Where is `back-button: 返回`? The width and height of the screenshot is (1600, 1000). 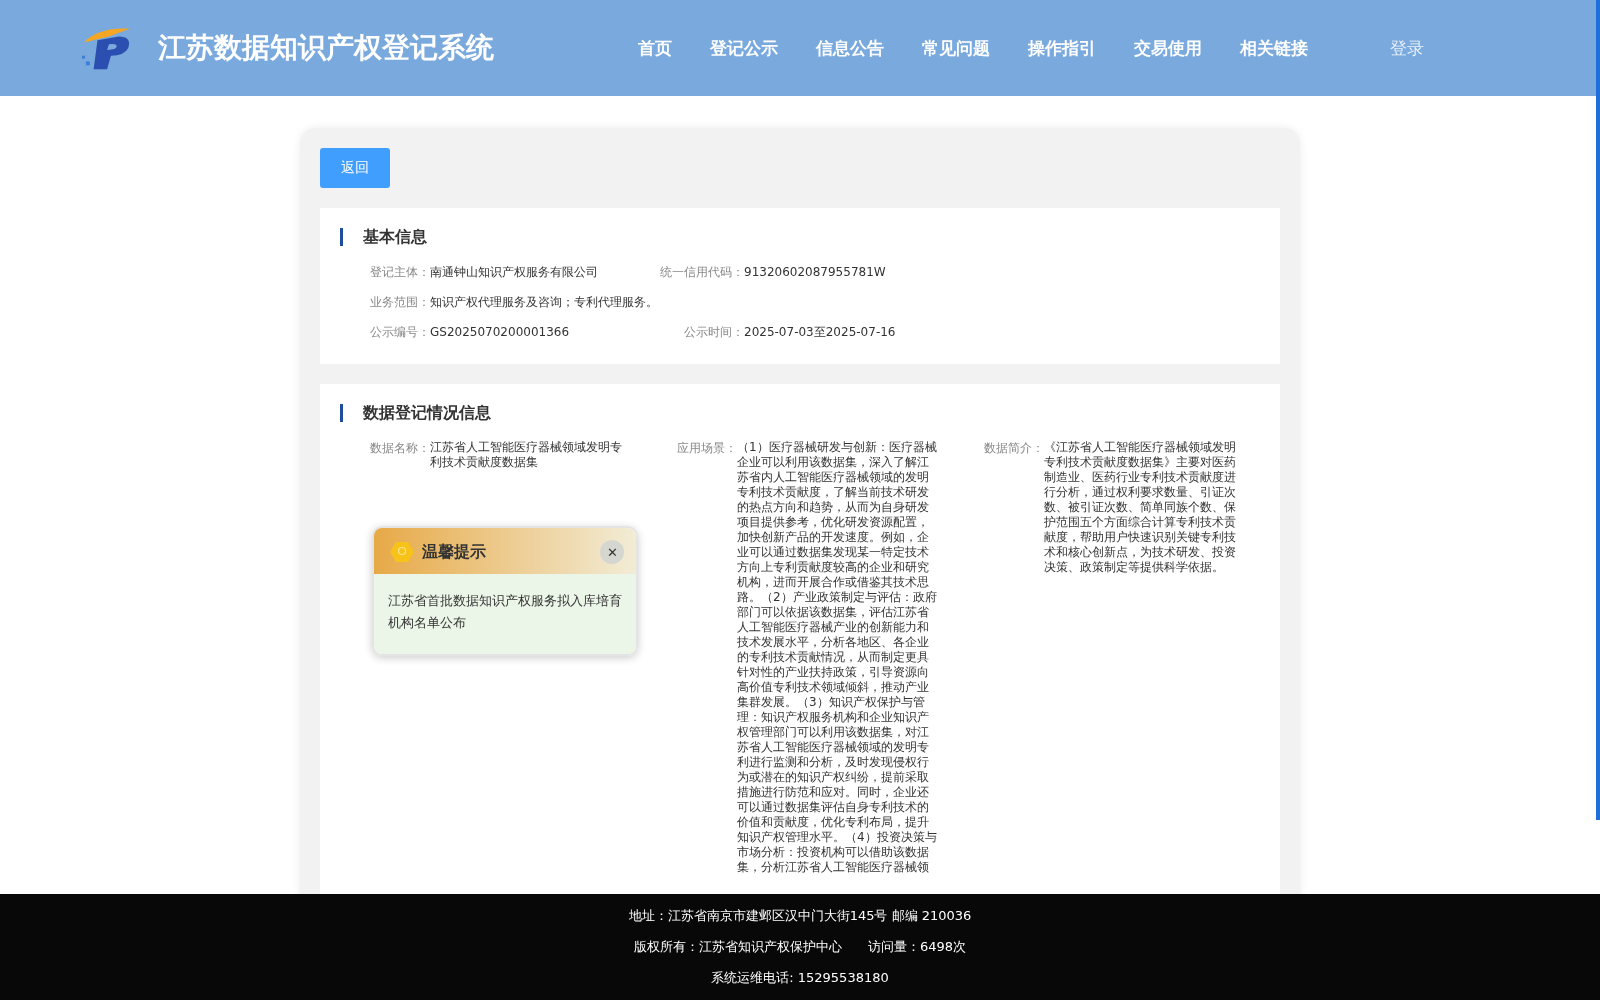
back-button: 返回 is located at coordinates (355, 168).